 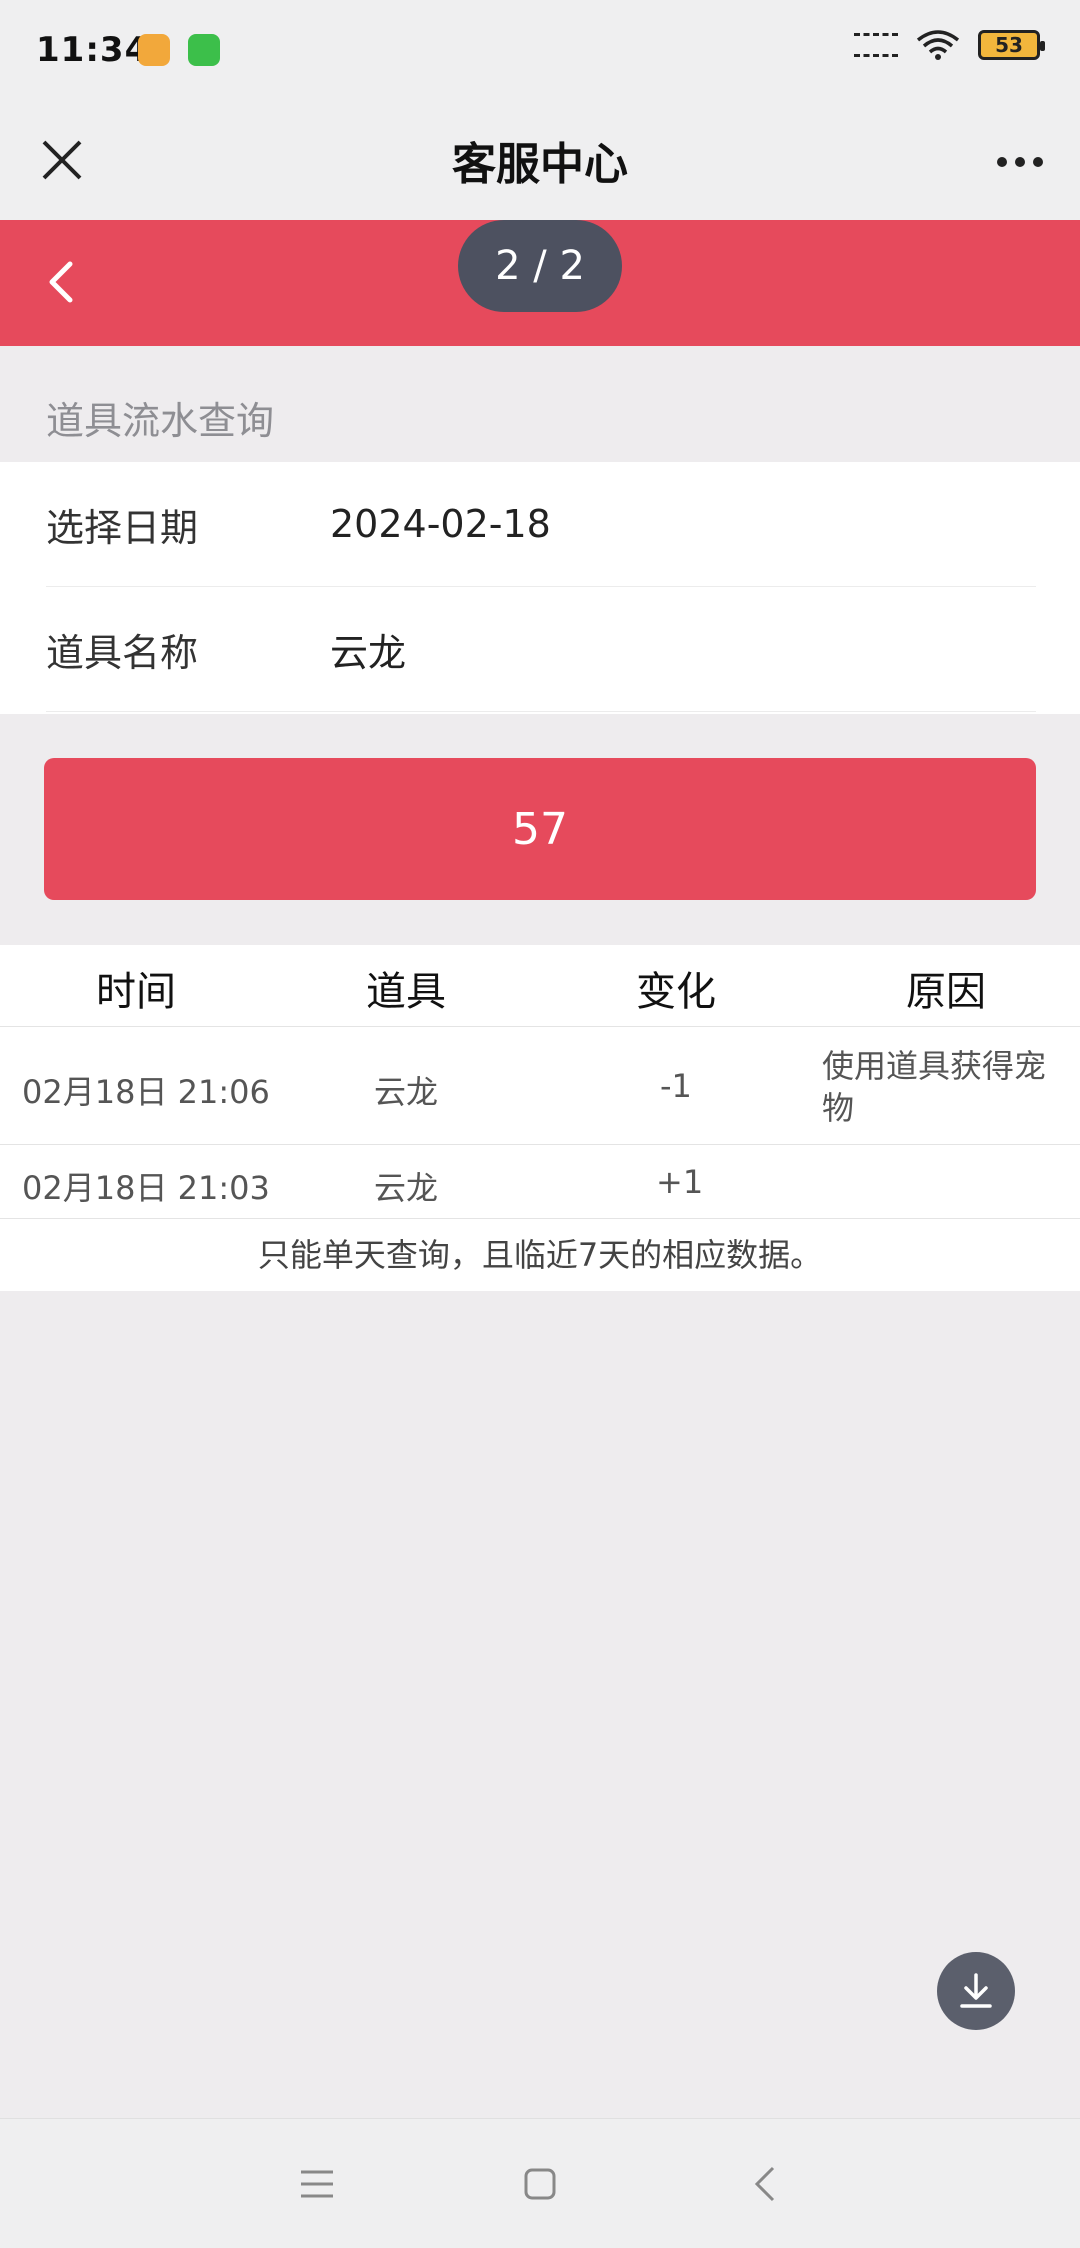 I want to click on more-options-button, so click(x=1020, y=162).